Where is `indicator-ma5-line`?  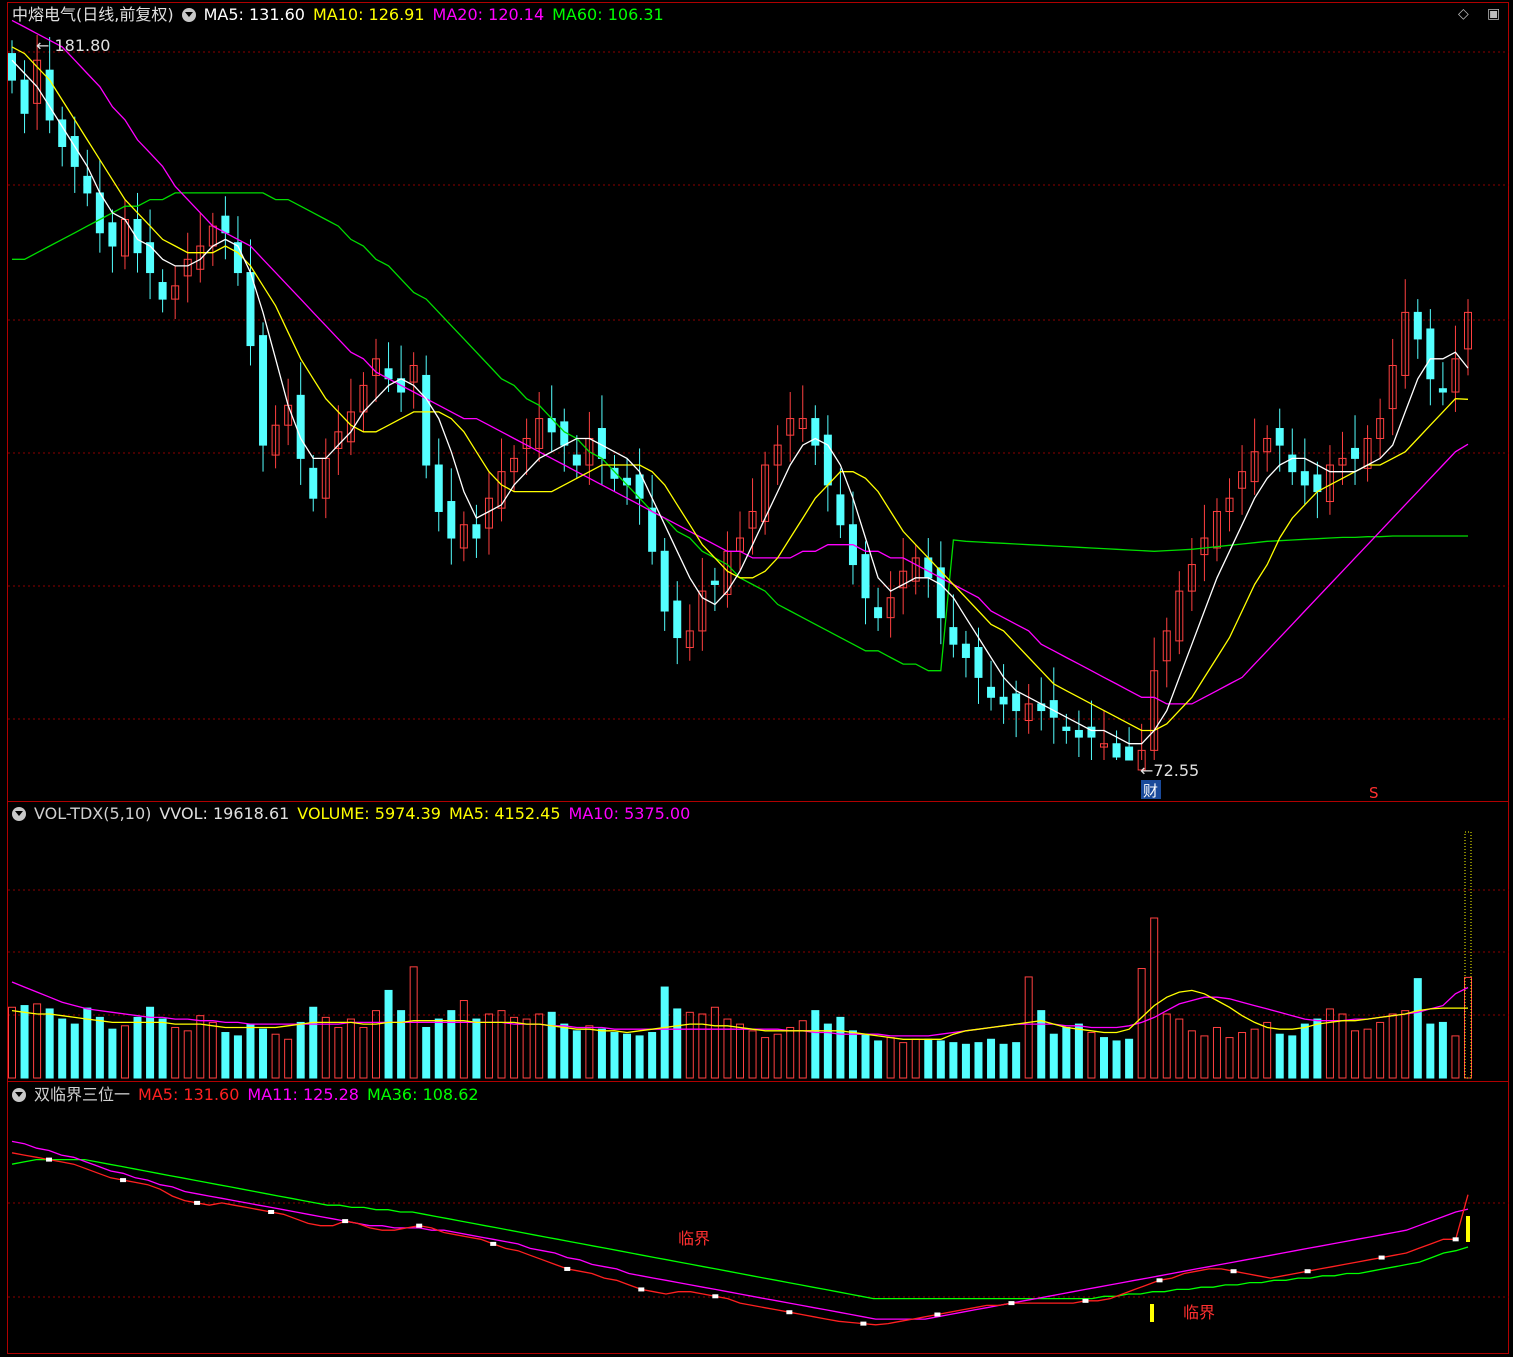
indicator-ma5-line is located at coordinates (740, 1239).